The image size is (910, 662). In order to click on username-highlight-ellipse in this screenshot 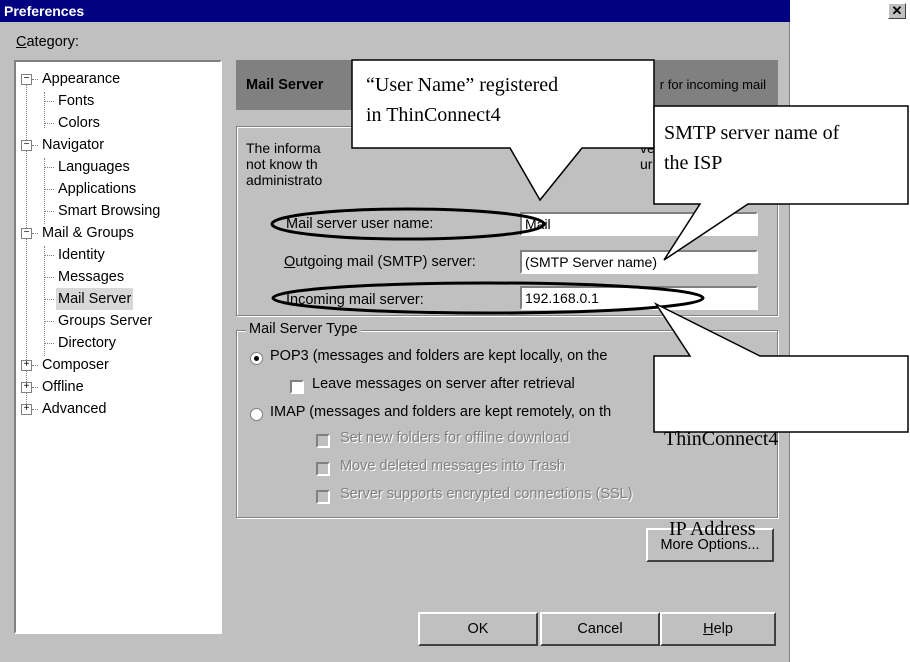, I will do `click(408, 224)`.